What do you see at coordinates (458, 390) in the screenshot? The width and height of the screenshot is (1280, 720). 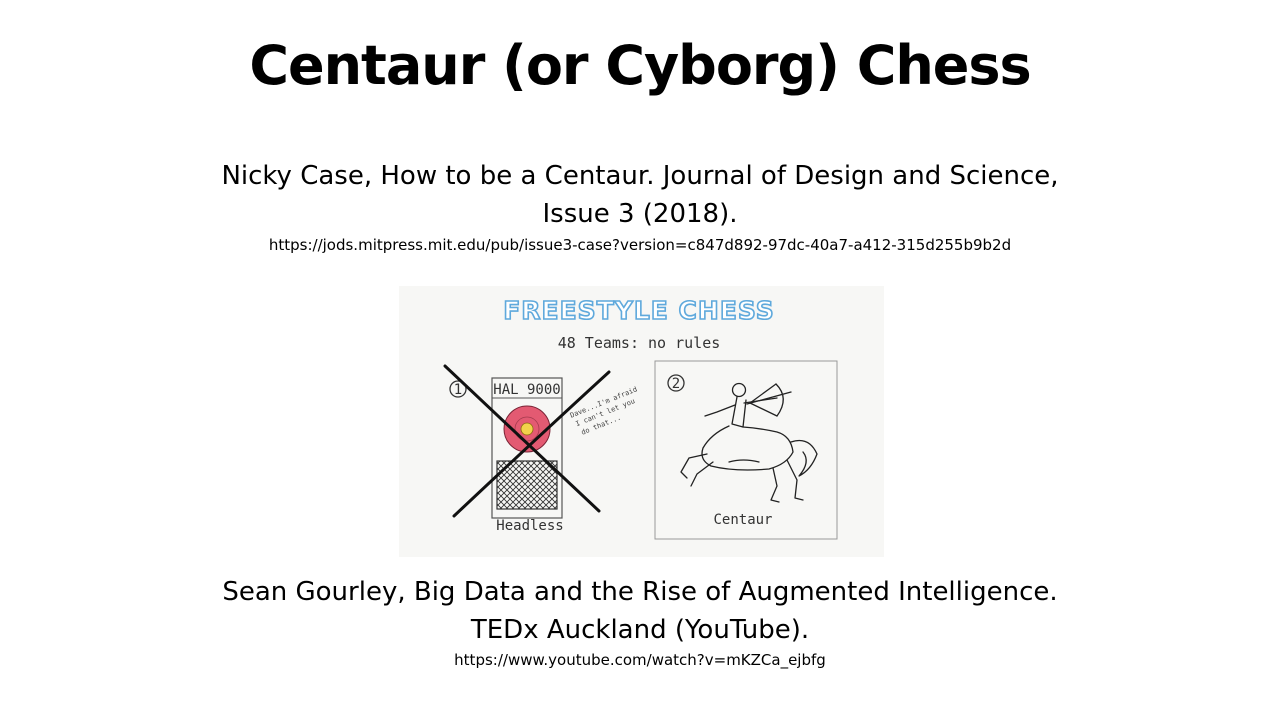 I see `panel1-number: 1` at bounding box center [458, 390].